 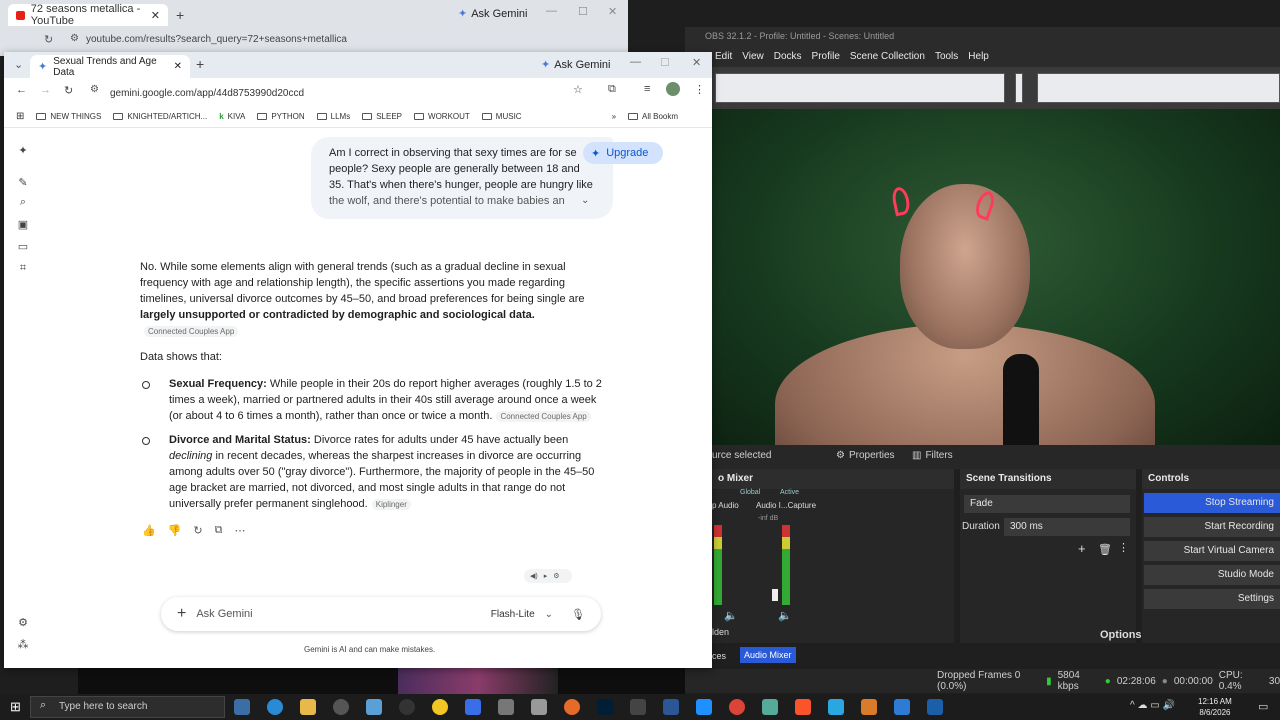 What do you see at coordinates (21, 90) in the screenshot?
I see `back-icon: ←` at bounding box center [21, 90].